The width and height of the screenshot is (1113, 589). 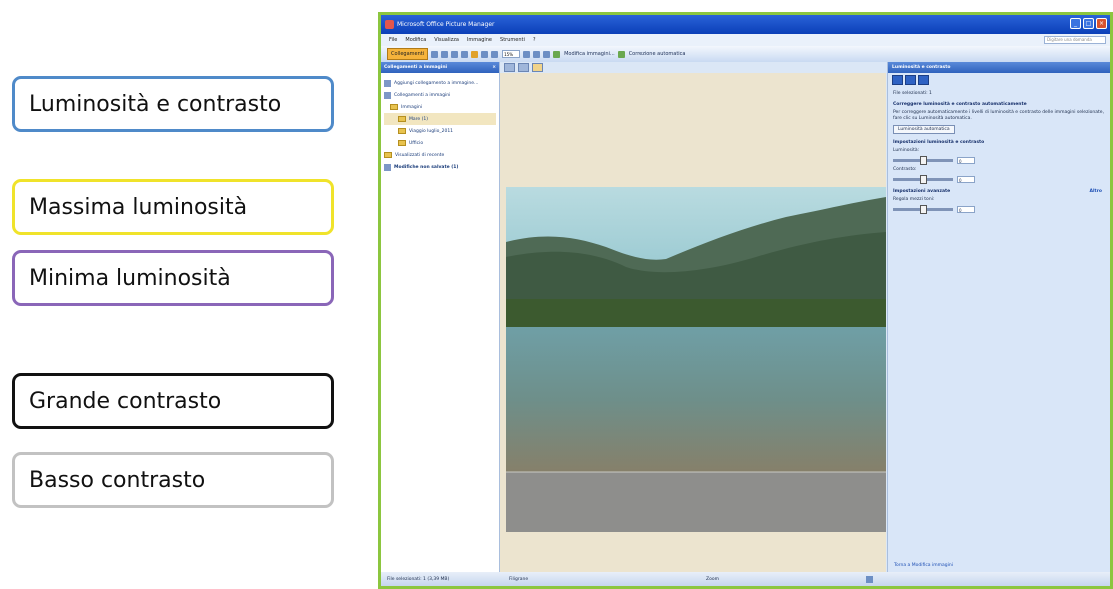 I want to click on midtone-label: Regola mezzi toni:, so click(x=914, y=199).